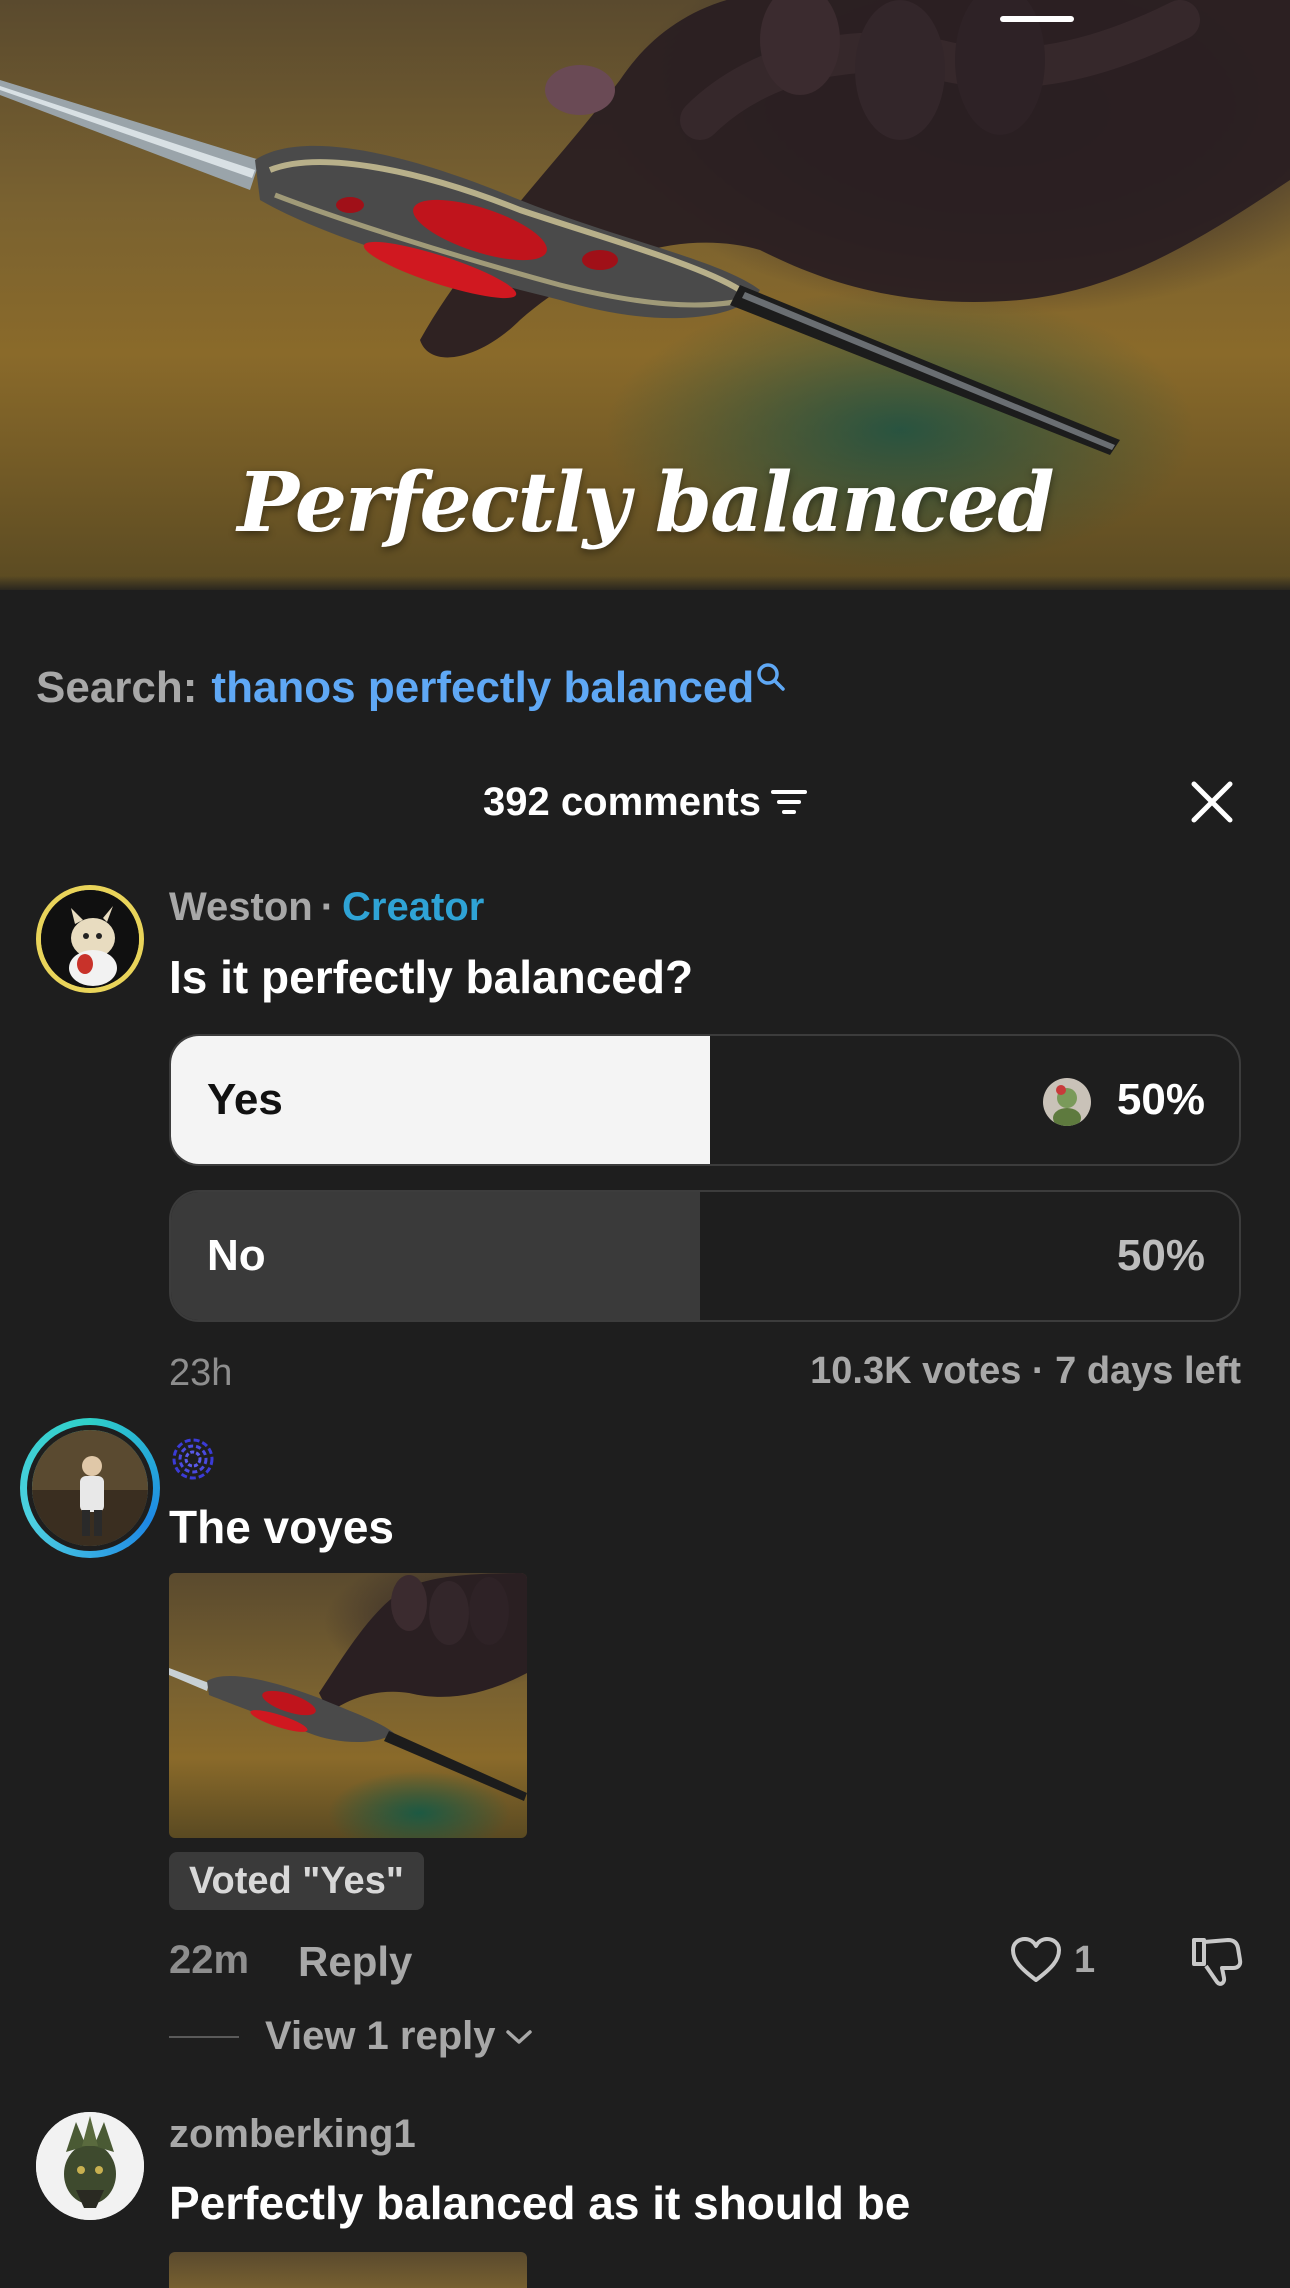  I want to click on poll-timestamp: 23h, so click(201, 1373).